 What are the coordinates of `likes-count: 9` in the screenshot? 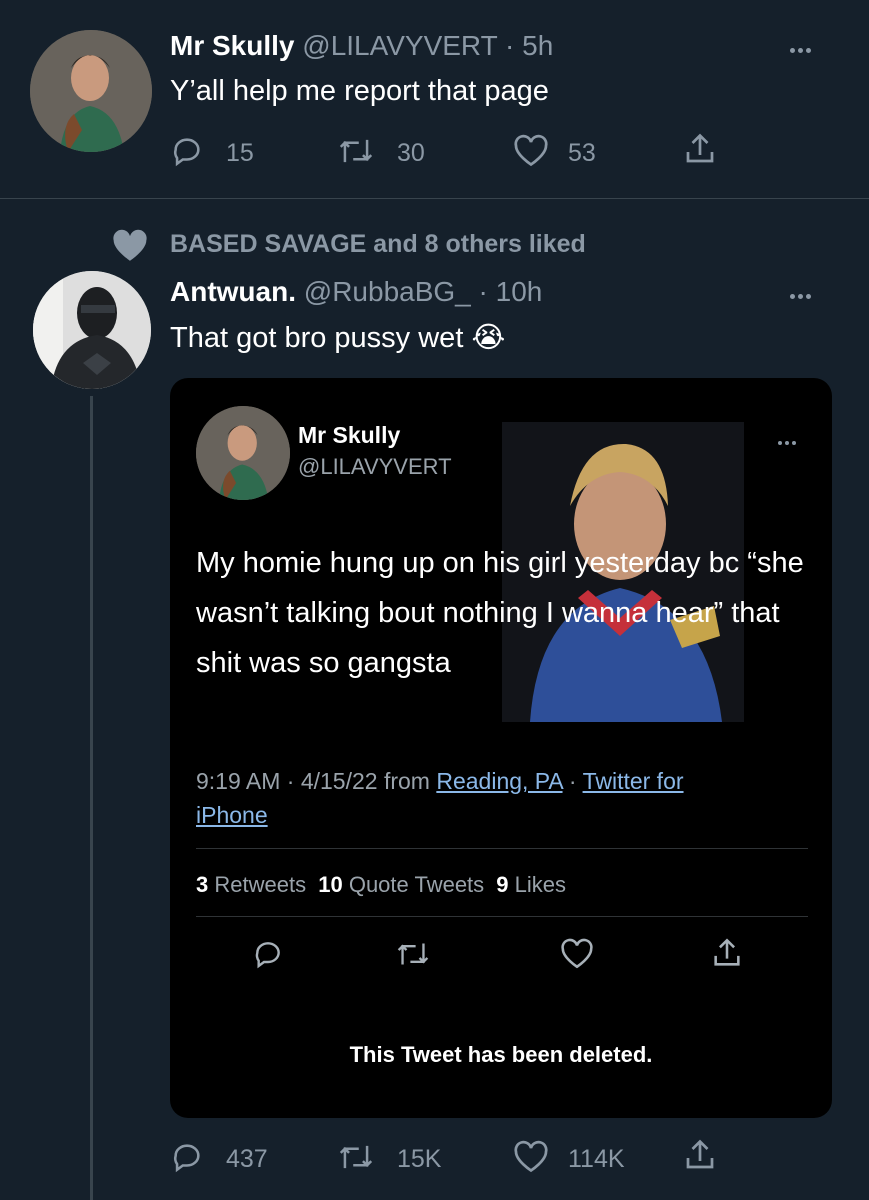 It's located at (502, 884).